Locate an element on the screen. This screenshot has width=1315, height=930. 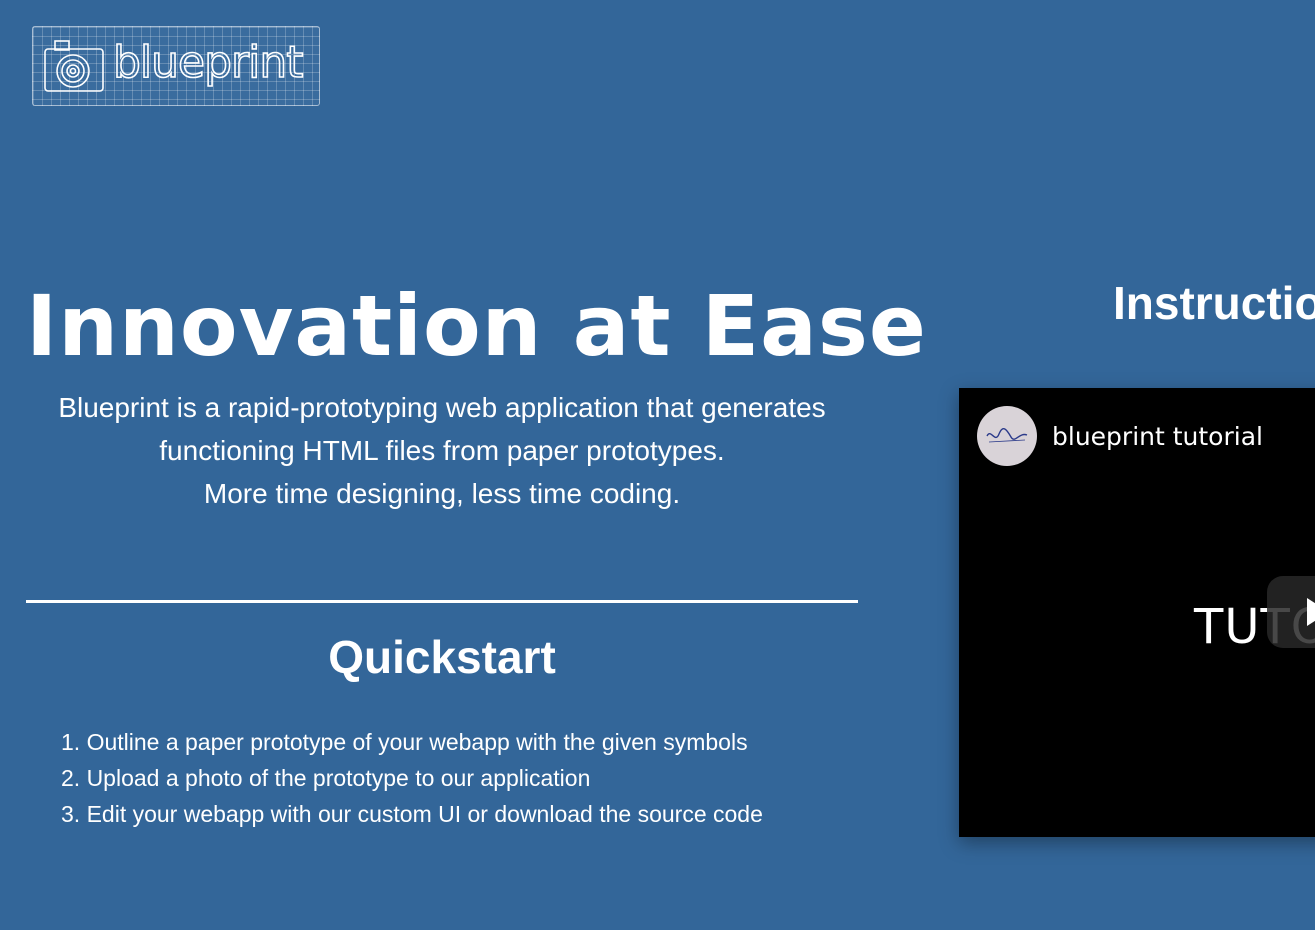
logo-text: blueprint is located at coordinates (208, 62).